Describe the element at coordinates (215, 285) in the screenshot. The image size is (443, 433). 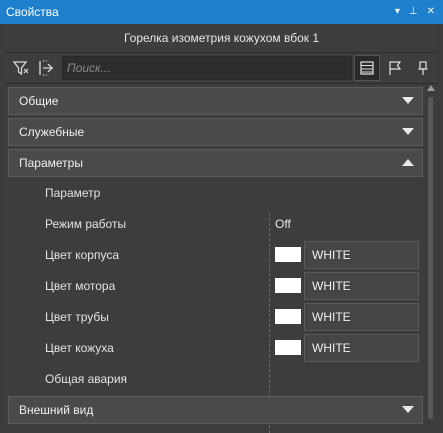
I see `property-row-motor-color: Цвет мотора WHITE` at that location.